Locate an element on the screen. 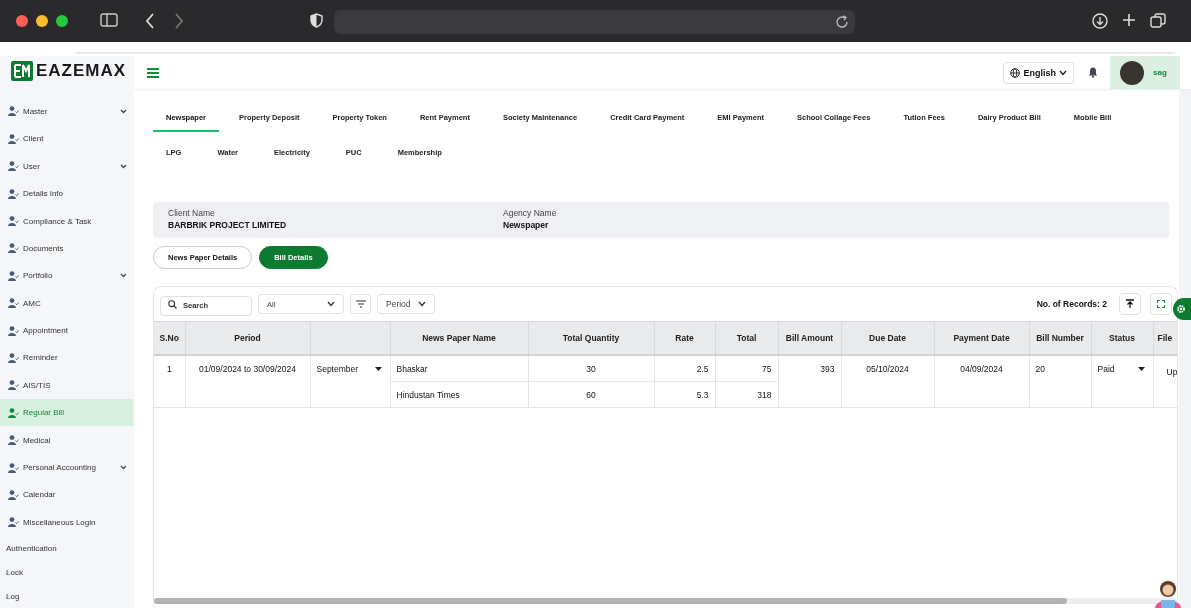  sidebar-item: Documents is located at coordinates (67, 248).